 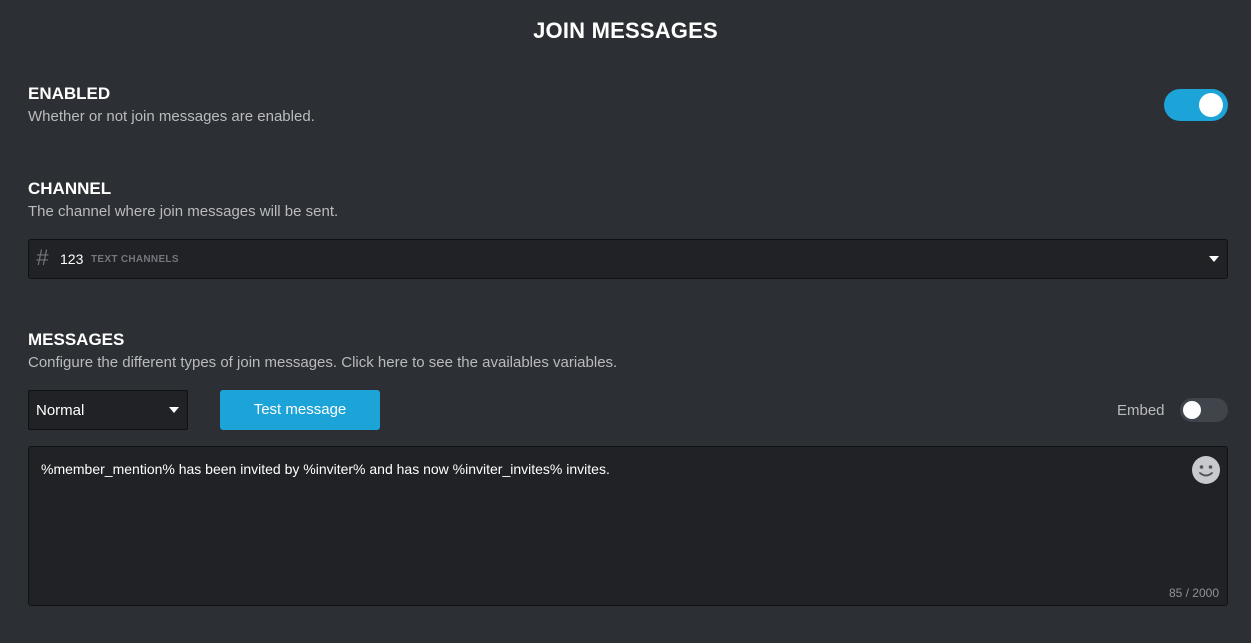 What do you see at coordinates (42, 257) in the screenshot?
I see `hash-icon: #` at bounding box center [42, 257].